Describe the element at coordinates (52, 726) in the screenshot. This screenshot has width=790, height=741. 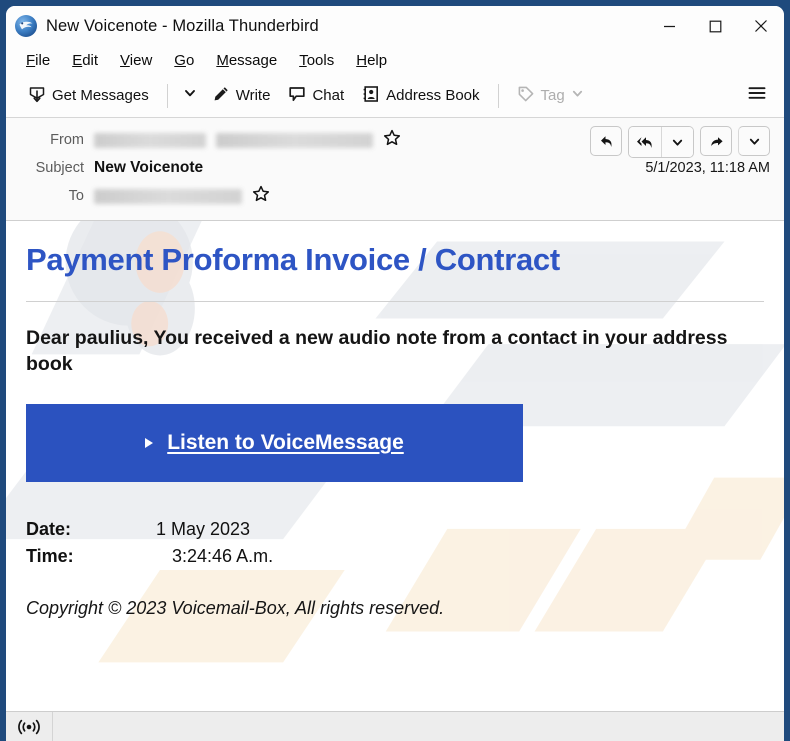
I see `statusbar-divider` at that location.